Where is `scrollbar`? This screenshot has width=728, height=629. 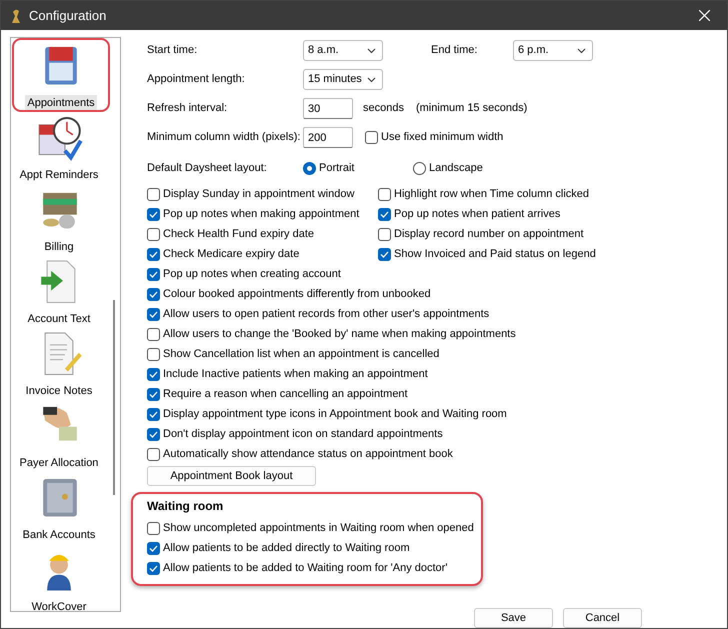 scrollbar is located at coordinates (114, 397).